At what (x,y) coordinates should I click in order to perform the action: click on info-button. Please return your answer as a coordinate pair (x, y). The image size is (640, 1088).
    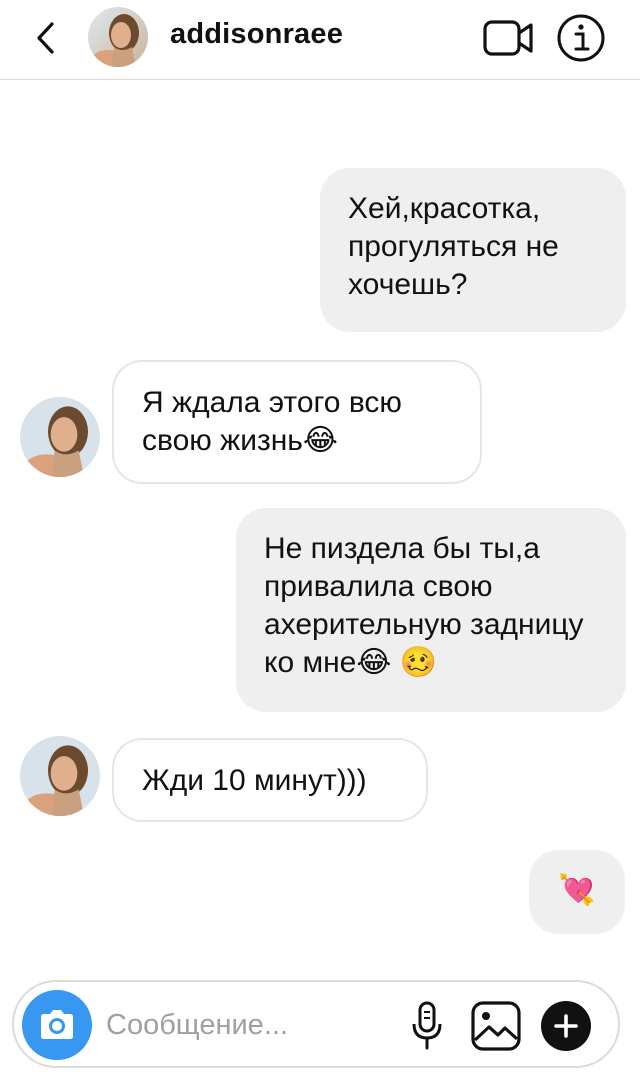
    Looking at the image, I should click on (581, 38).